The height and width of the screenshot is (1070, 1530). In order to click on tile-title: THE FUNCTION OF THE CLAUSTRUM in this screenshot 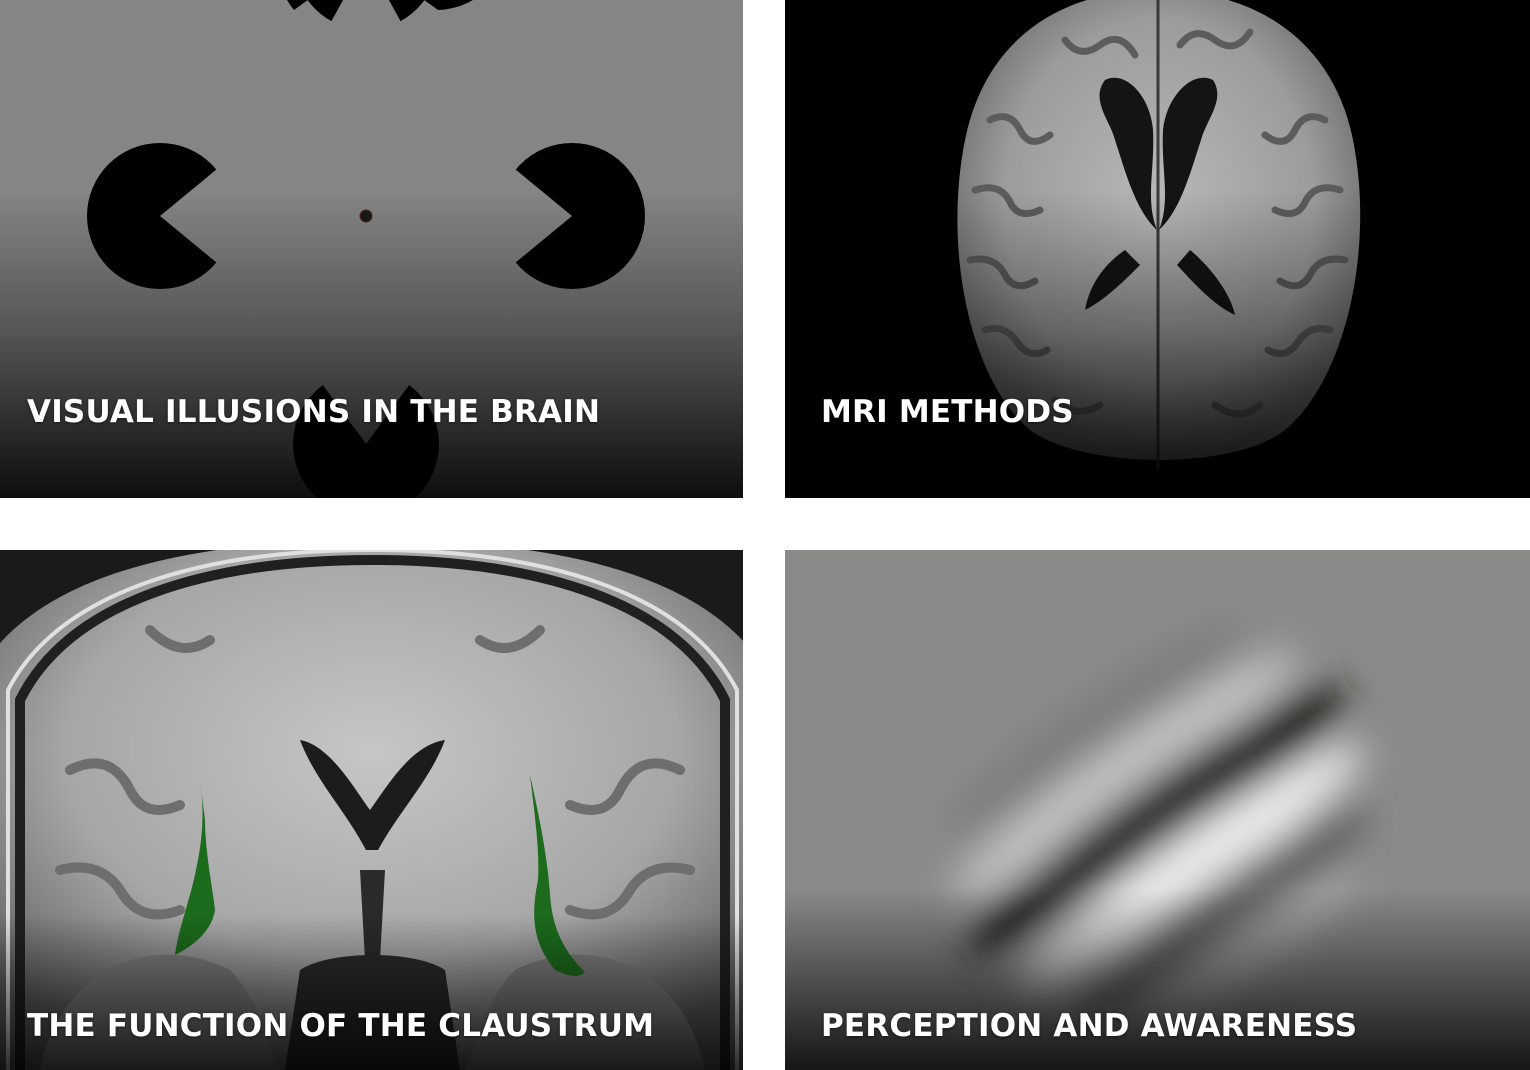, I will do `click(341, 1026)`.